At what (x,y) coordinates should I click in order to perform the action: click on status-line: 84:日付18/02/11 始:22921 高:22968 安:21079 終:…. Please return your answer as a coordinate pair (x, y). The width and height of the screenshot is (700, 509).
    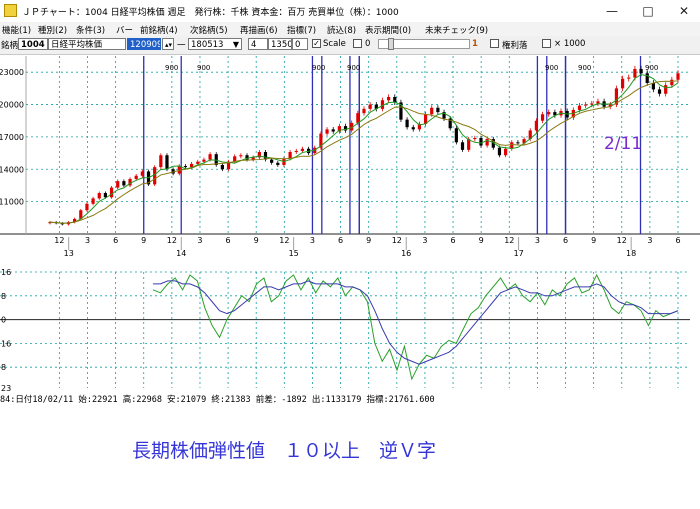
    Looking at the image, I should click on (217, 400).